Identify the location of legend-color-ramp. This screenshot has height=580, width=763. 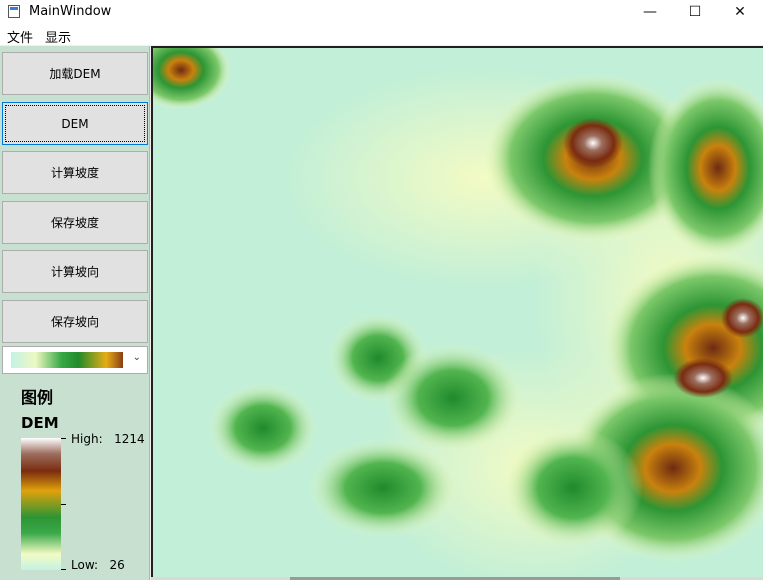
(41, 504).